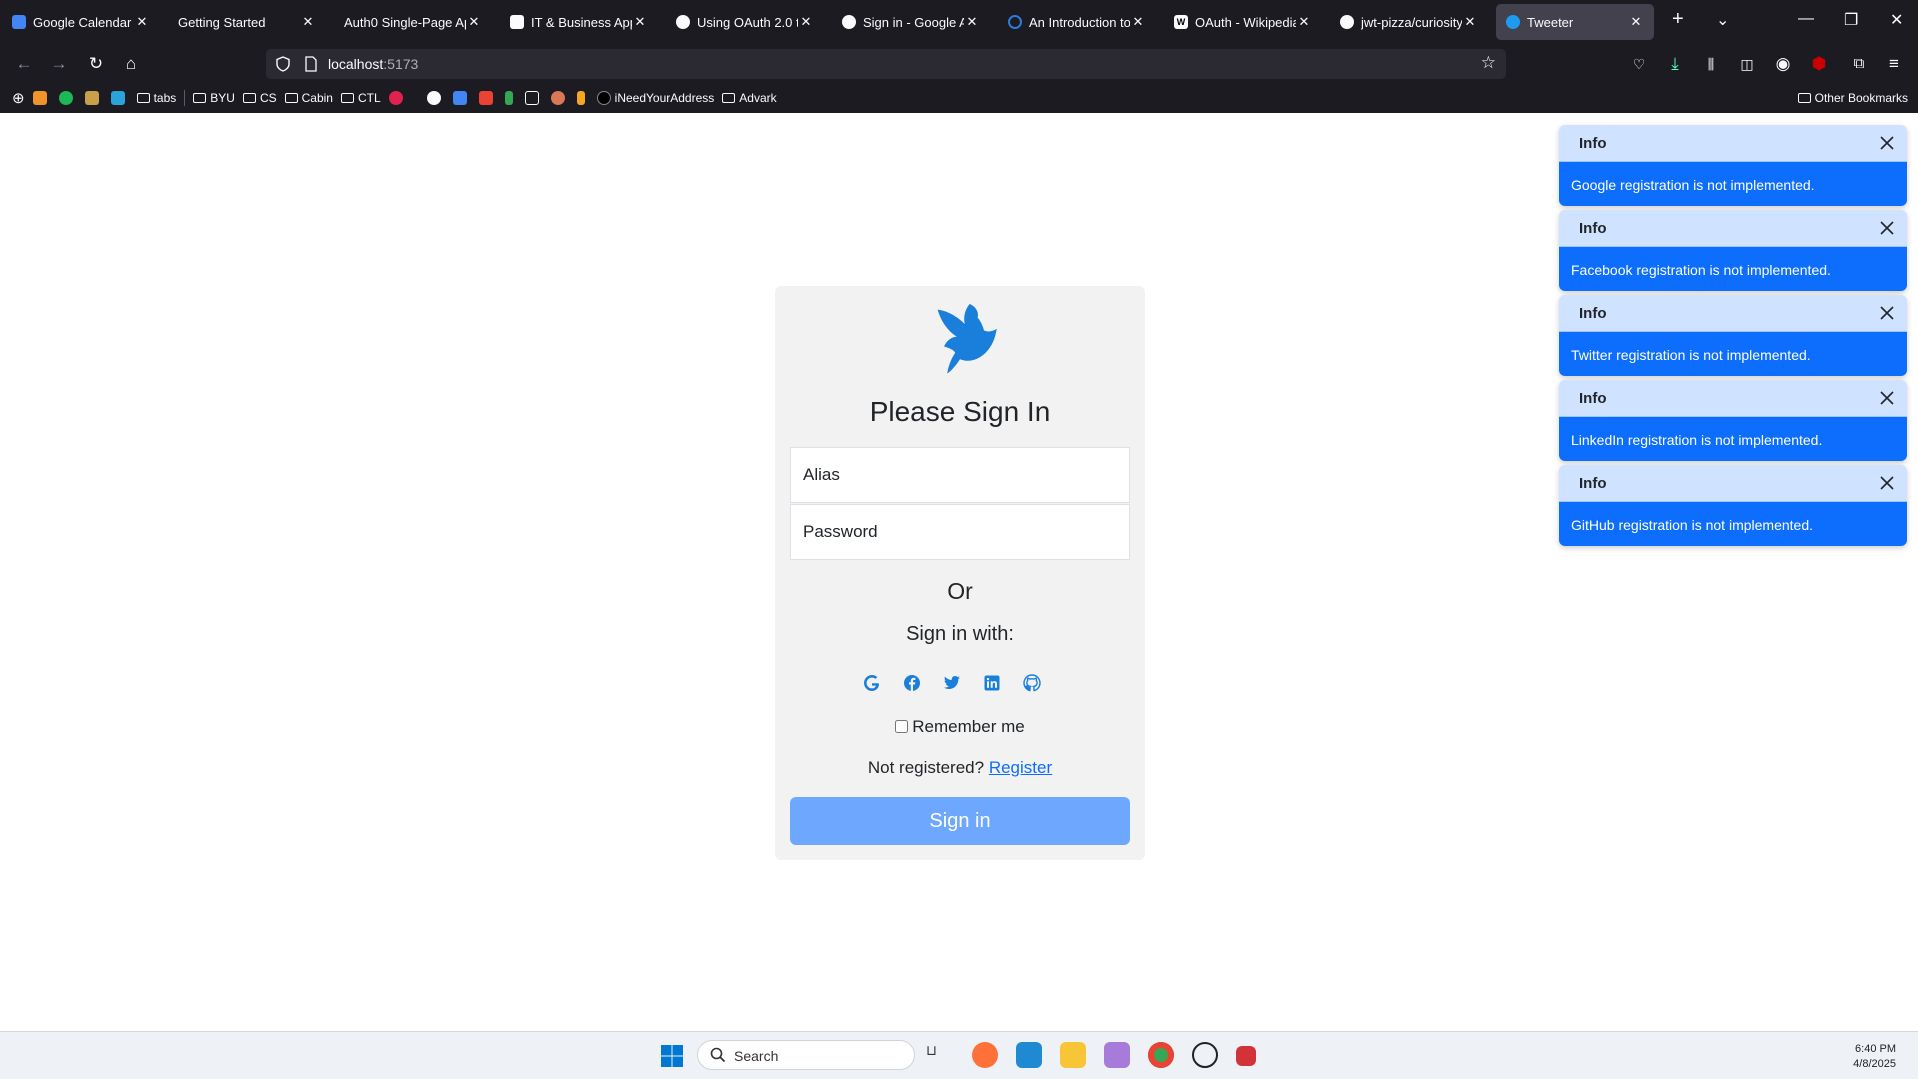  Describe the element at coordinates (373, 64) in the screenshot. I see `url-text: localhost:5173` at that location.